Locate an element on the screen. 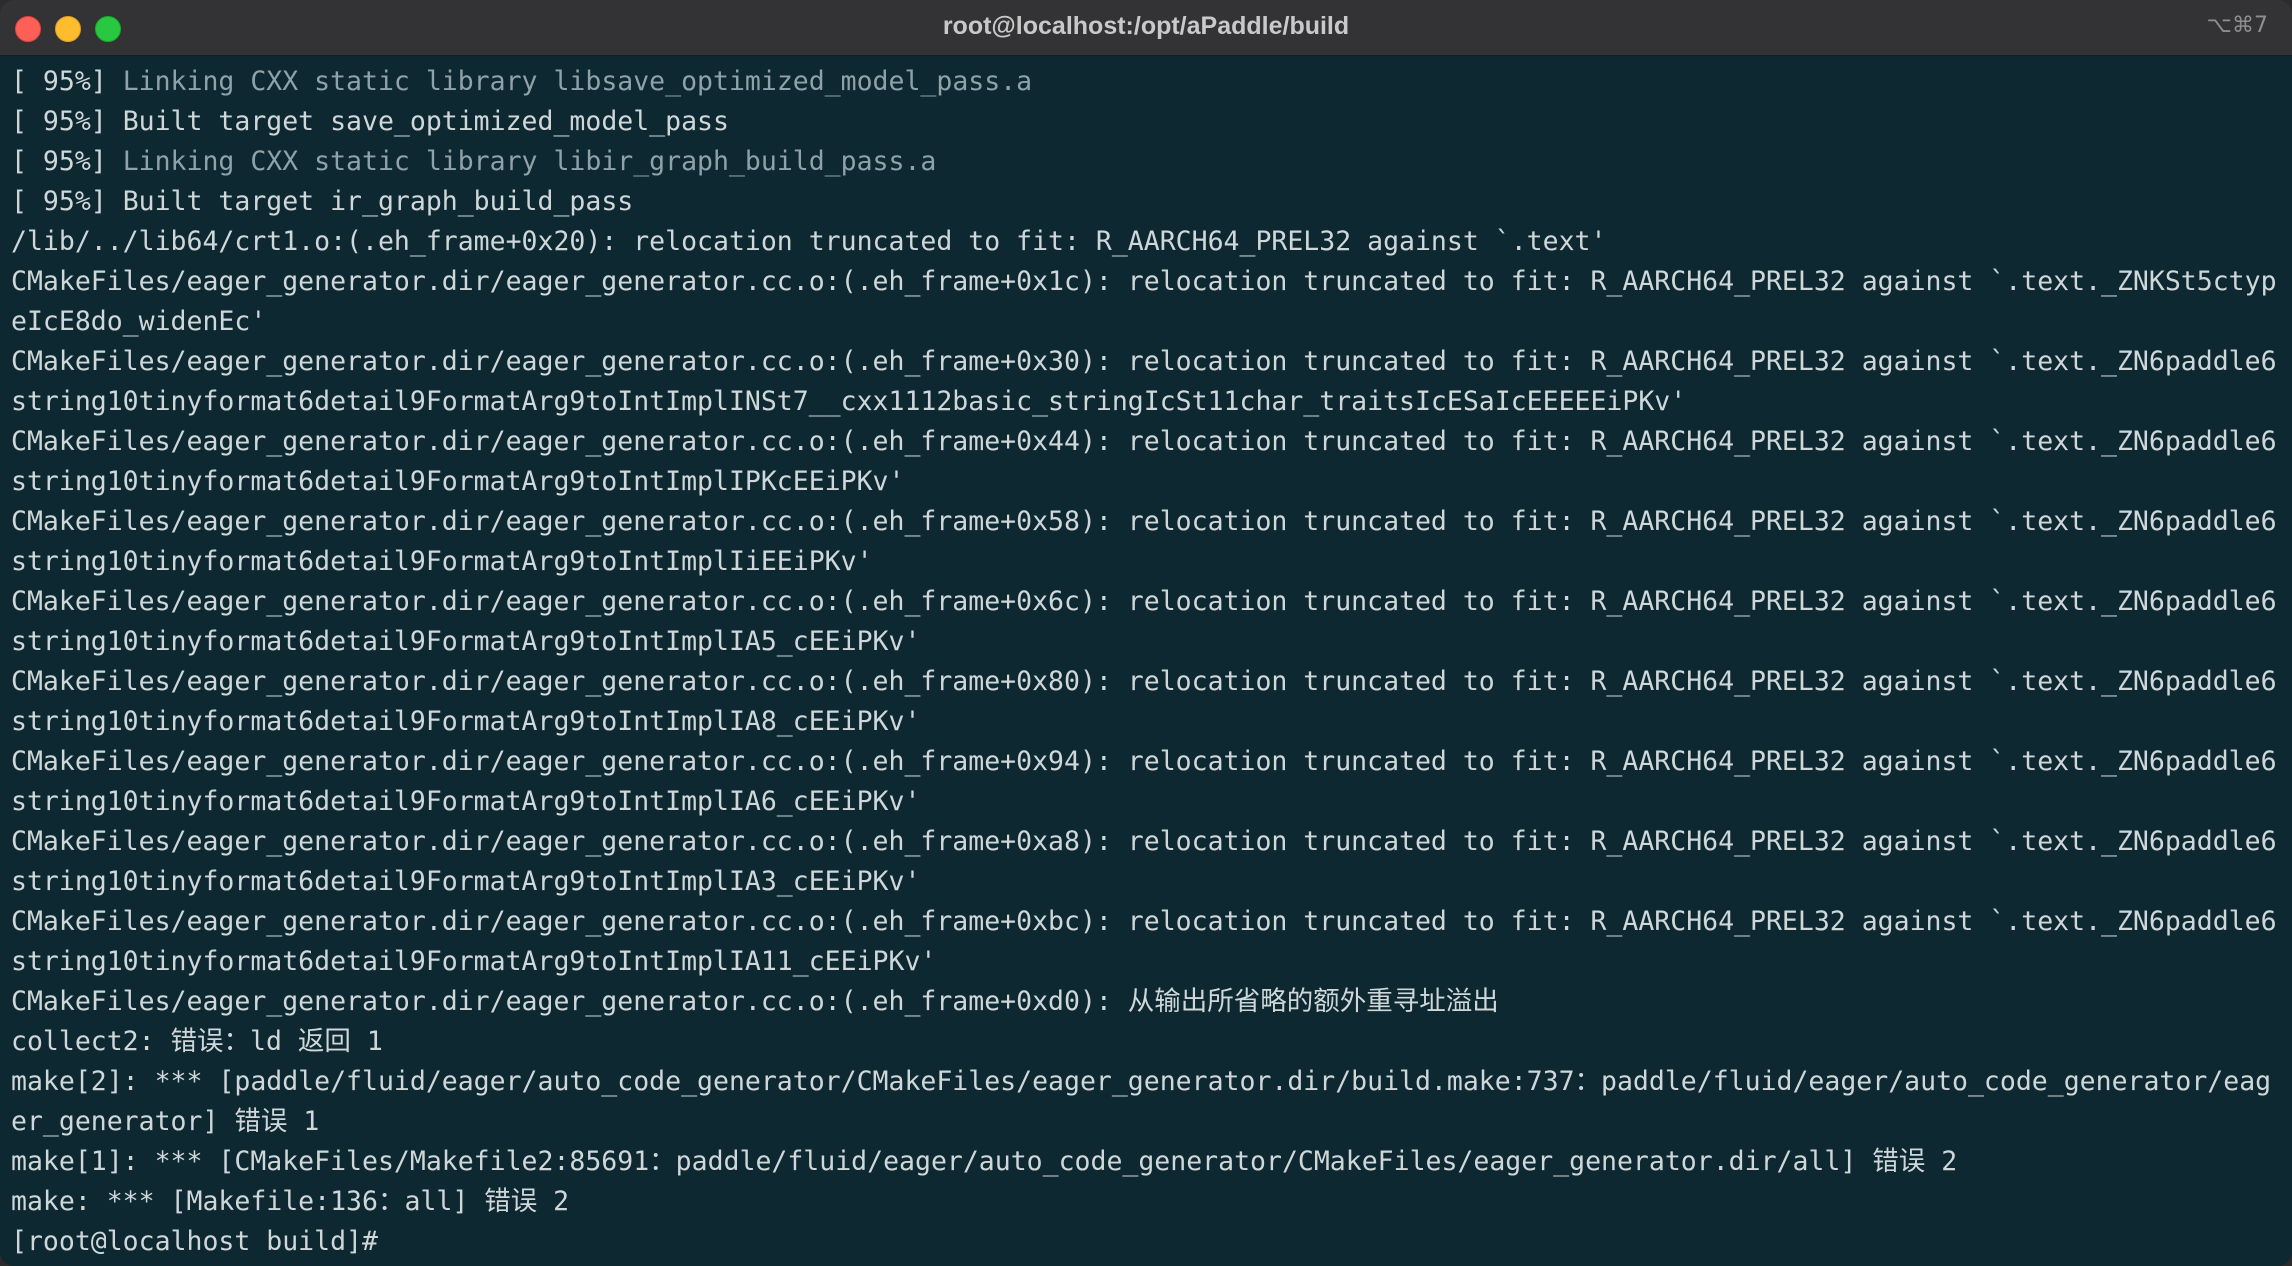 This screenshot has height=1266, width=2292. terminal-line-text: er_generator] 错误 1 is located at coordinates (165, 1121).